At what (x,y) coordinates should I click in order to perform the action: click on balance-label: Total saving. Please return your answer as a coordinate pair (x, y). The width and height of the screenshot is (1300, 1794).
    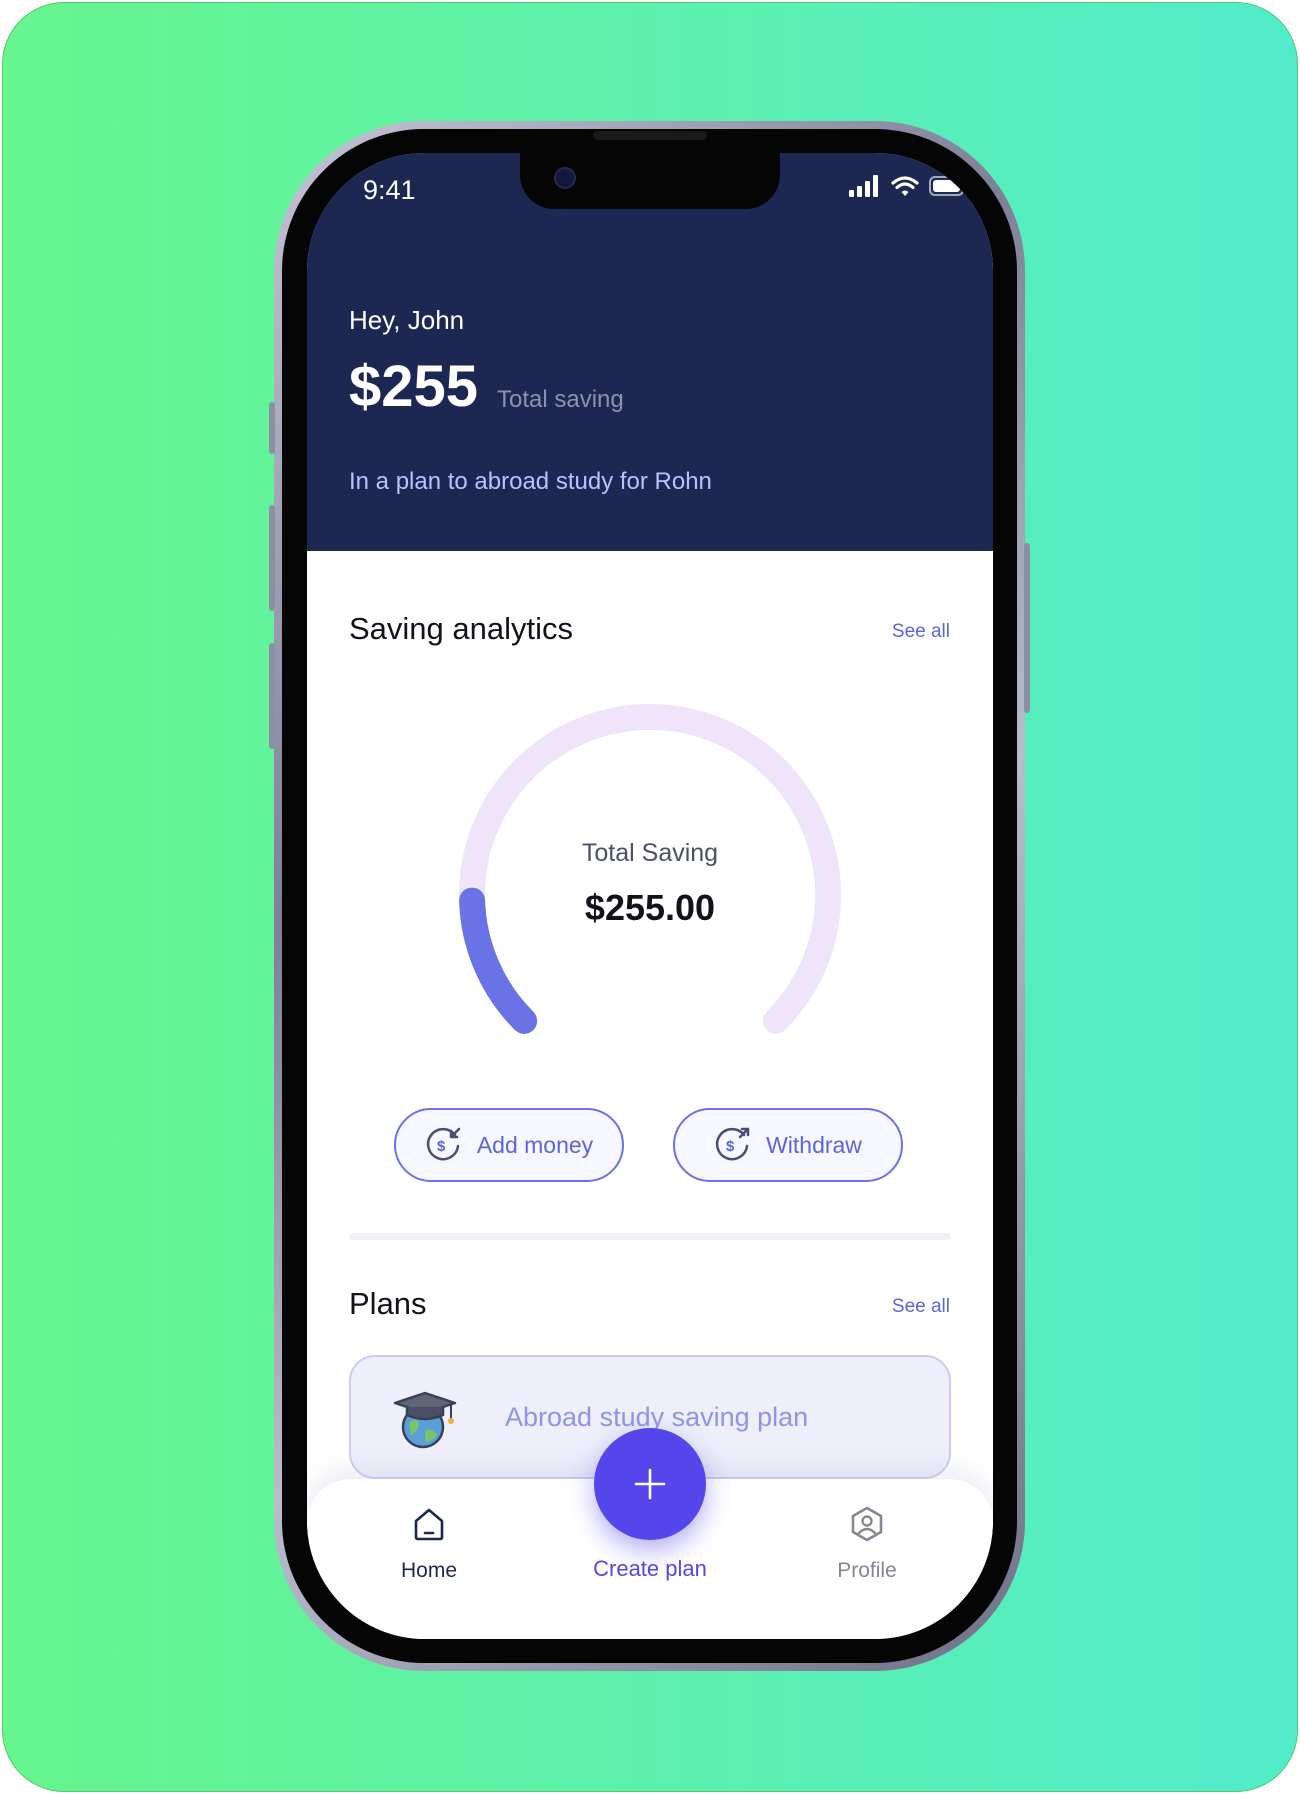
    Looking at the image, I should click on (560, 399).